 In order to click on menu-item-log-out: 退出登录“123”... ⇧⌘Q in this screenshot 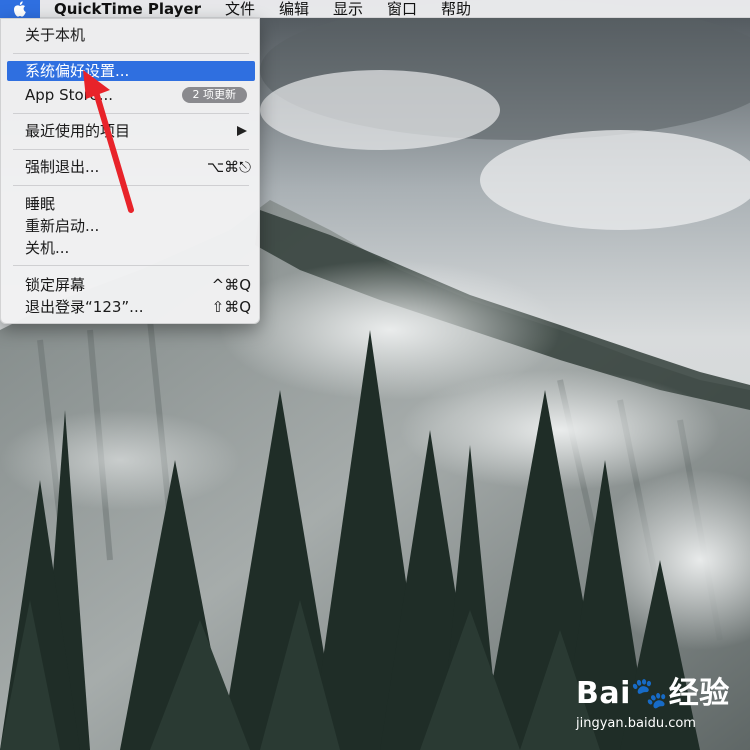, I will do `click(131, 307)`.